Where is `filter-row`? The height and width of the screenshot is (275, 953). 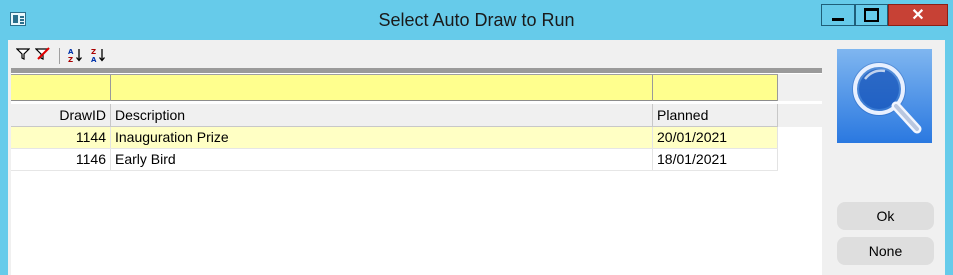 filter-row is located at coordinates (394, 87).